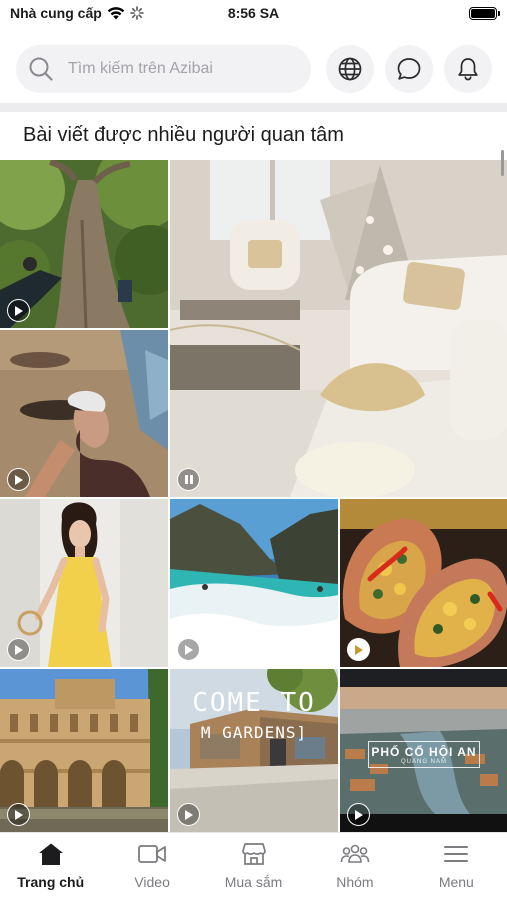 This screenshot has height=900, width=507. What do you see at coordinates (355, 882) in the screenshot?
I see `tab-label: Nhóm` at bounding box center [355, 882].